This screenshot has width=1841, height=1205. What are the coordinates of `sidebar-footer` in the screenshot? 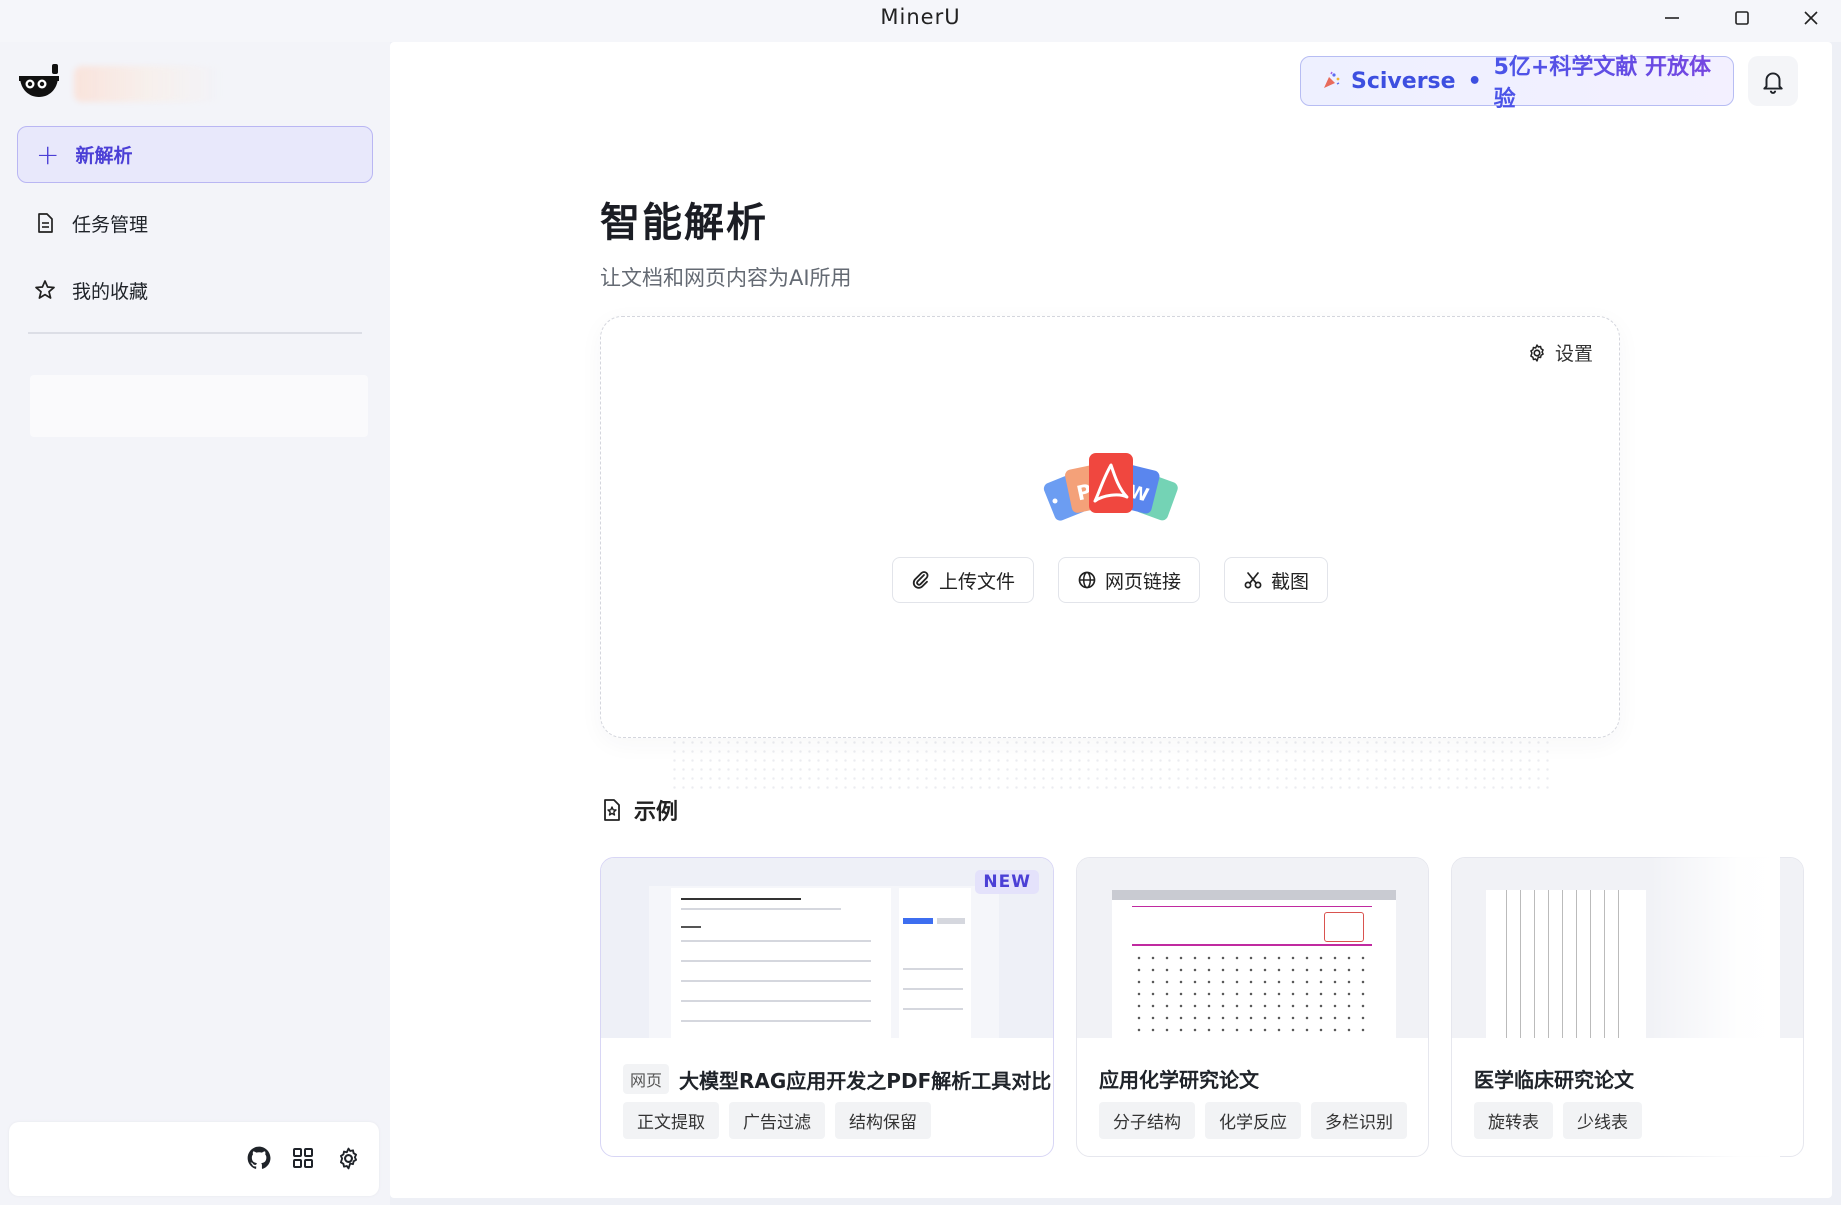 It's located at (194, 1159).